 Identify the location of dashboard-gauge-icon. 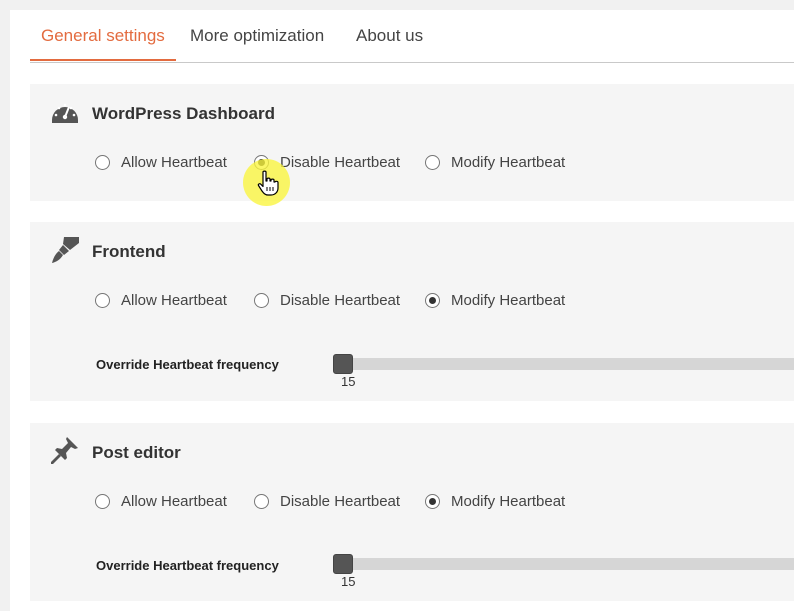
(65, 113).